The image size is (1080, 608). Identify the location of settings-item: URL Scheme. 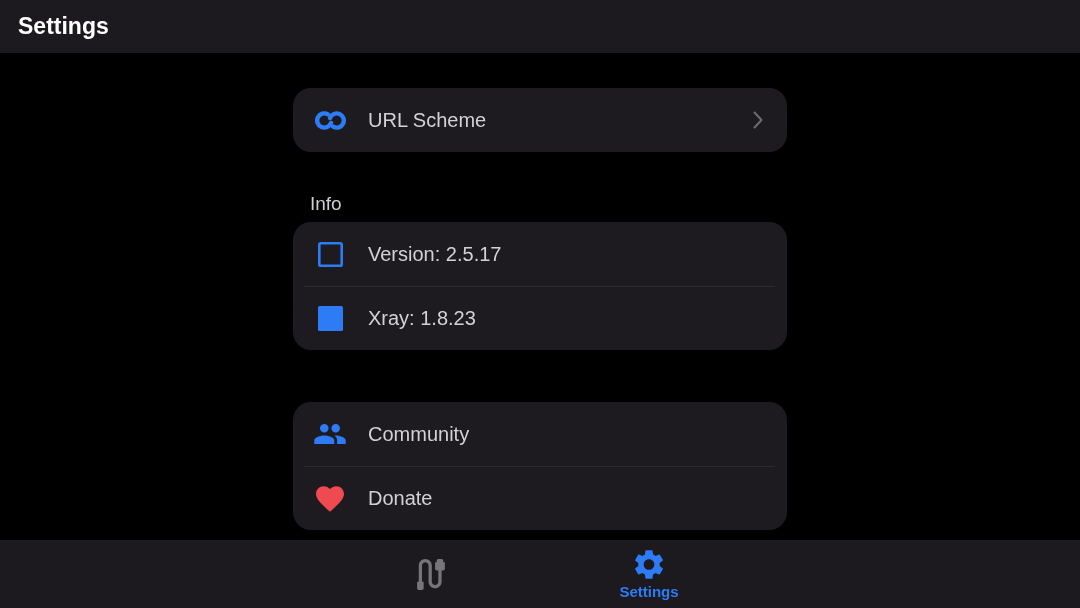
(539, 120).